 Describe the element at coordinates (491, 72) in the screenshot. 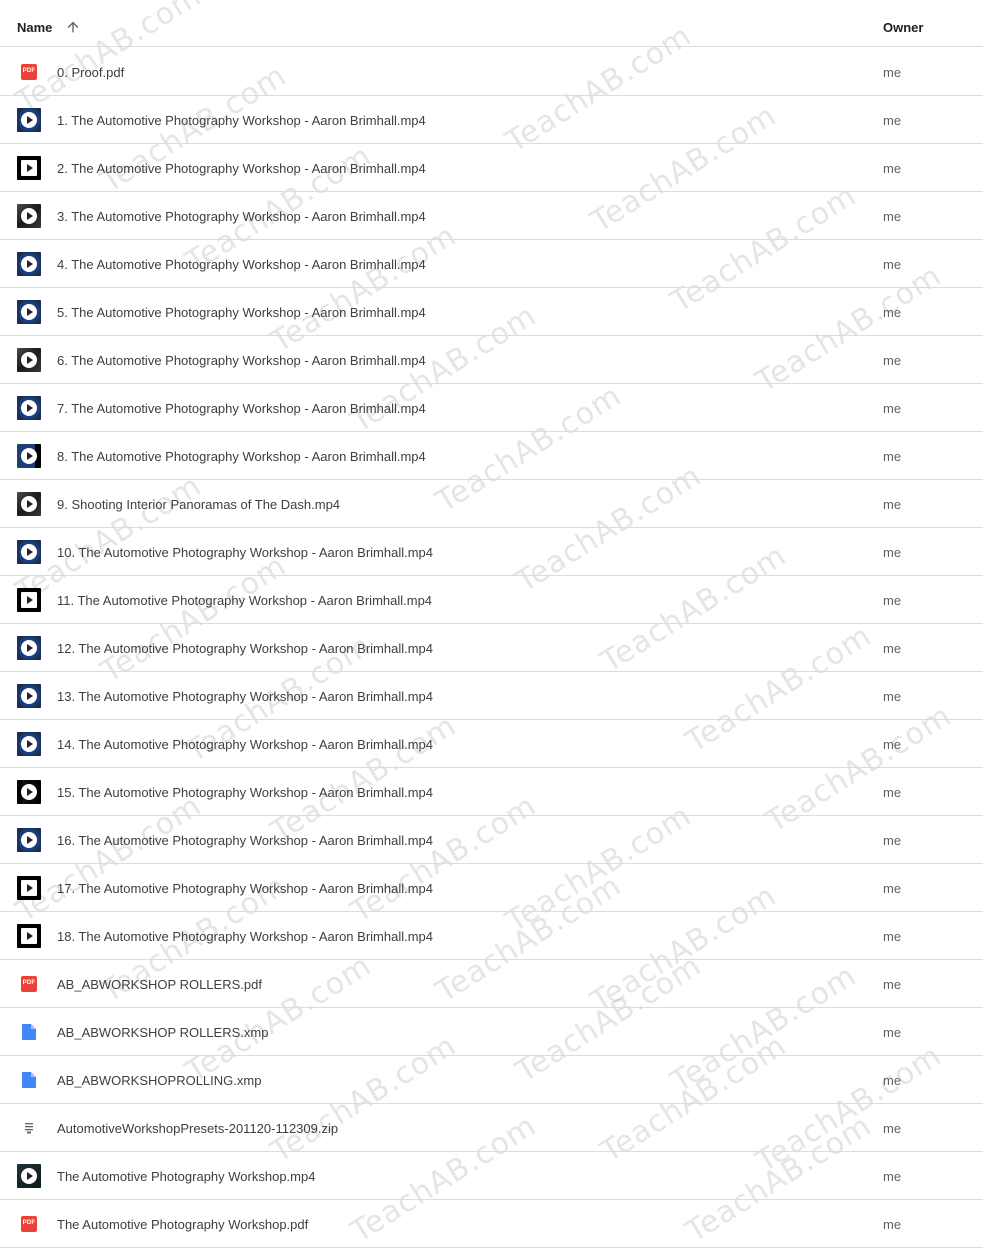

I see `file-row: PDF 0. Proof.pdf me` at that location.